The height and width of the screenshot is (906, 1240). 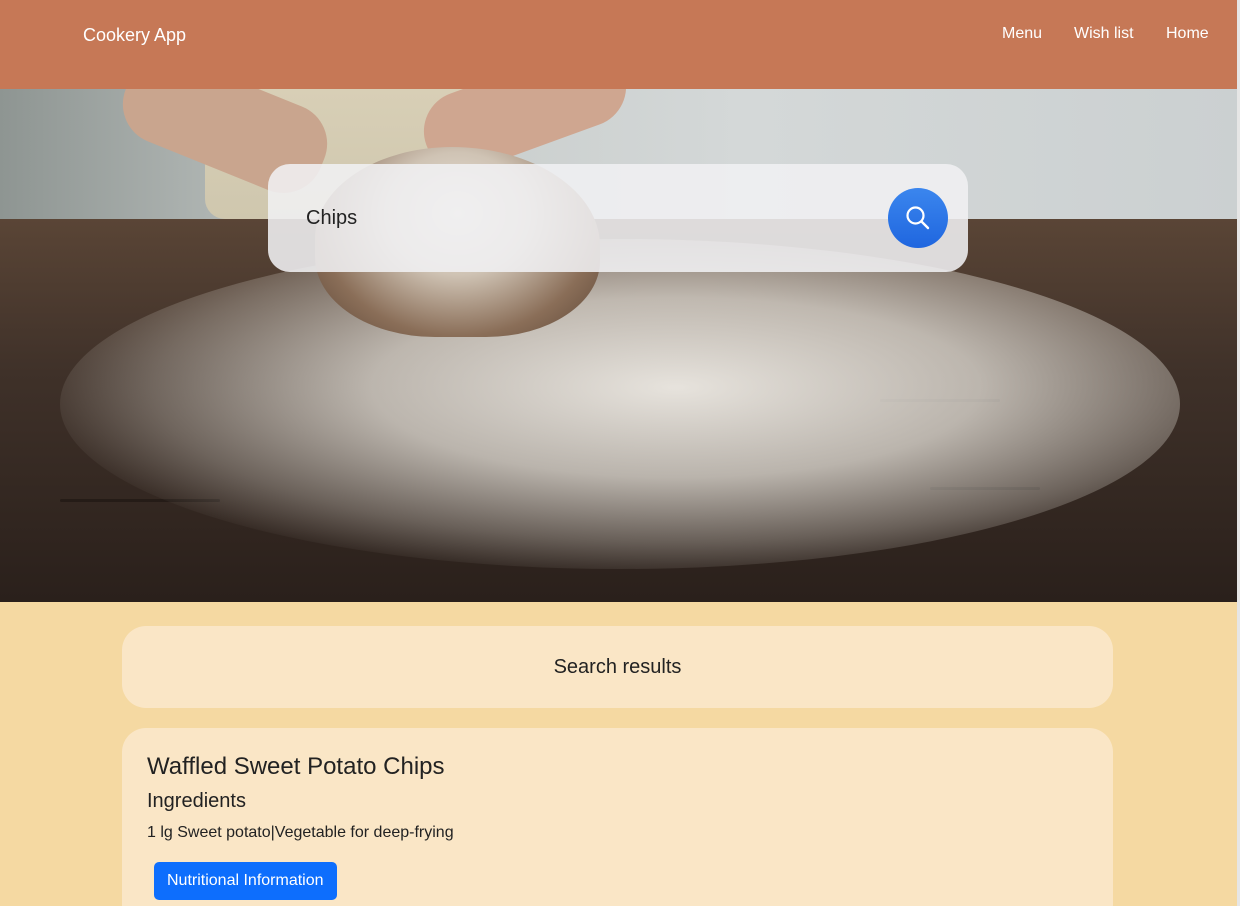 I want to click on ingredients-heading: Ingredients, so click(x=196, y=801).